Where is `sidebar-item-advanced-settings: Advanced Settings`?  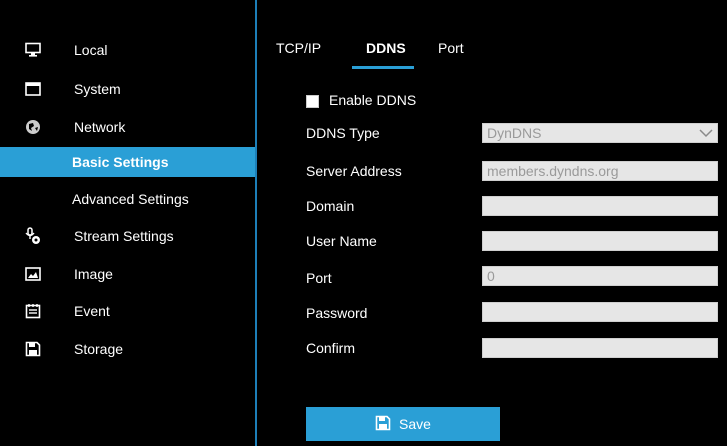 sidebar-item-advanced-settings: Advanced Settings is located at coordinates (127, 199).